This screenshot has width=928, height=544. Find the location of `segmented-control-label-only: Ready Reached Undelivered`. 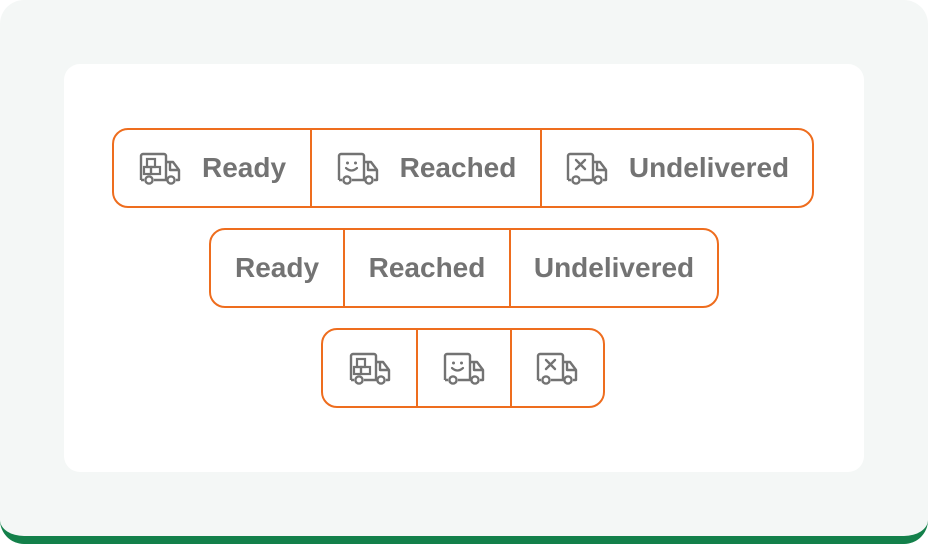

segmented-control-label-only: Ready Reached Undelivered is located at coordinates (464, 268).